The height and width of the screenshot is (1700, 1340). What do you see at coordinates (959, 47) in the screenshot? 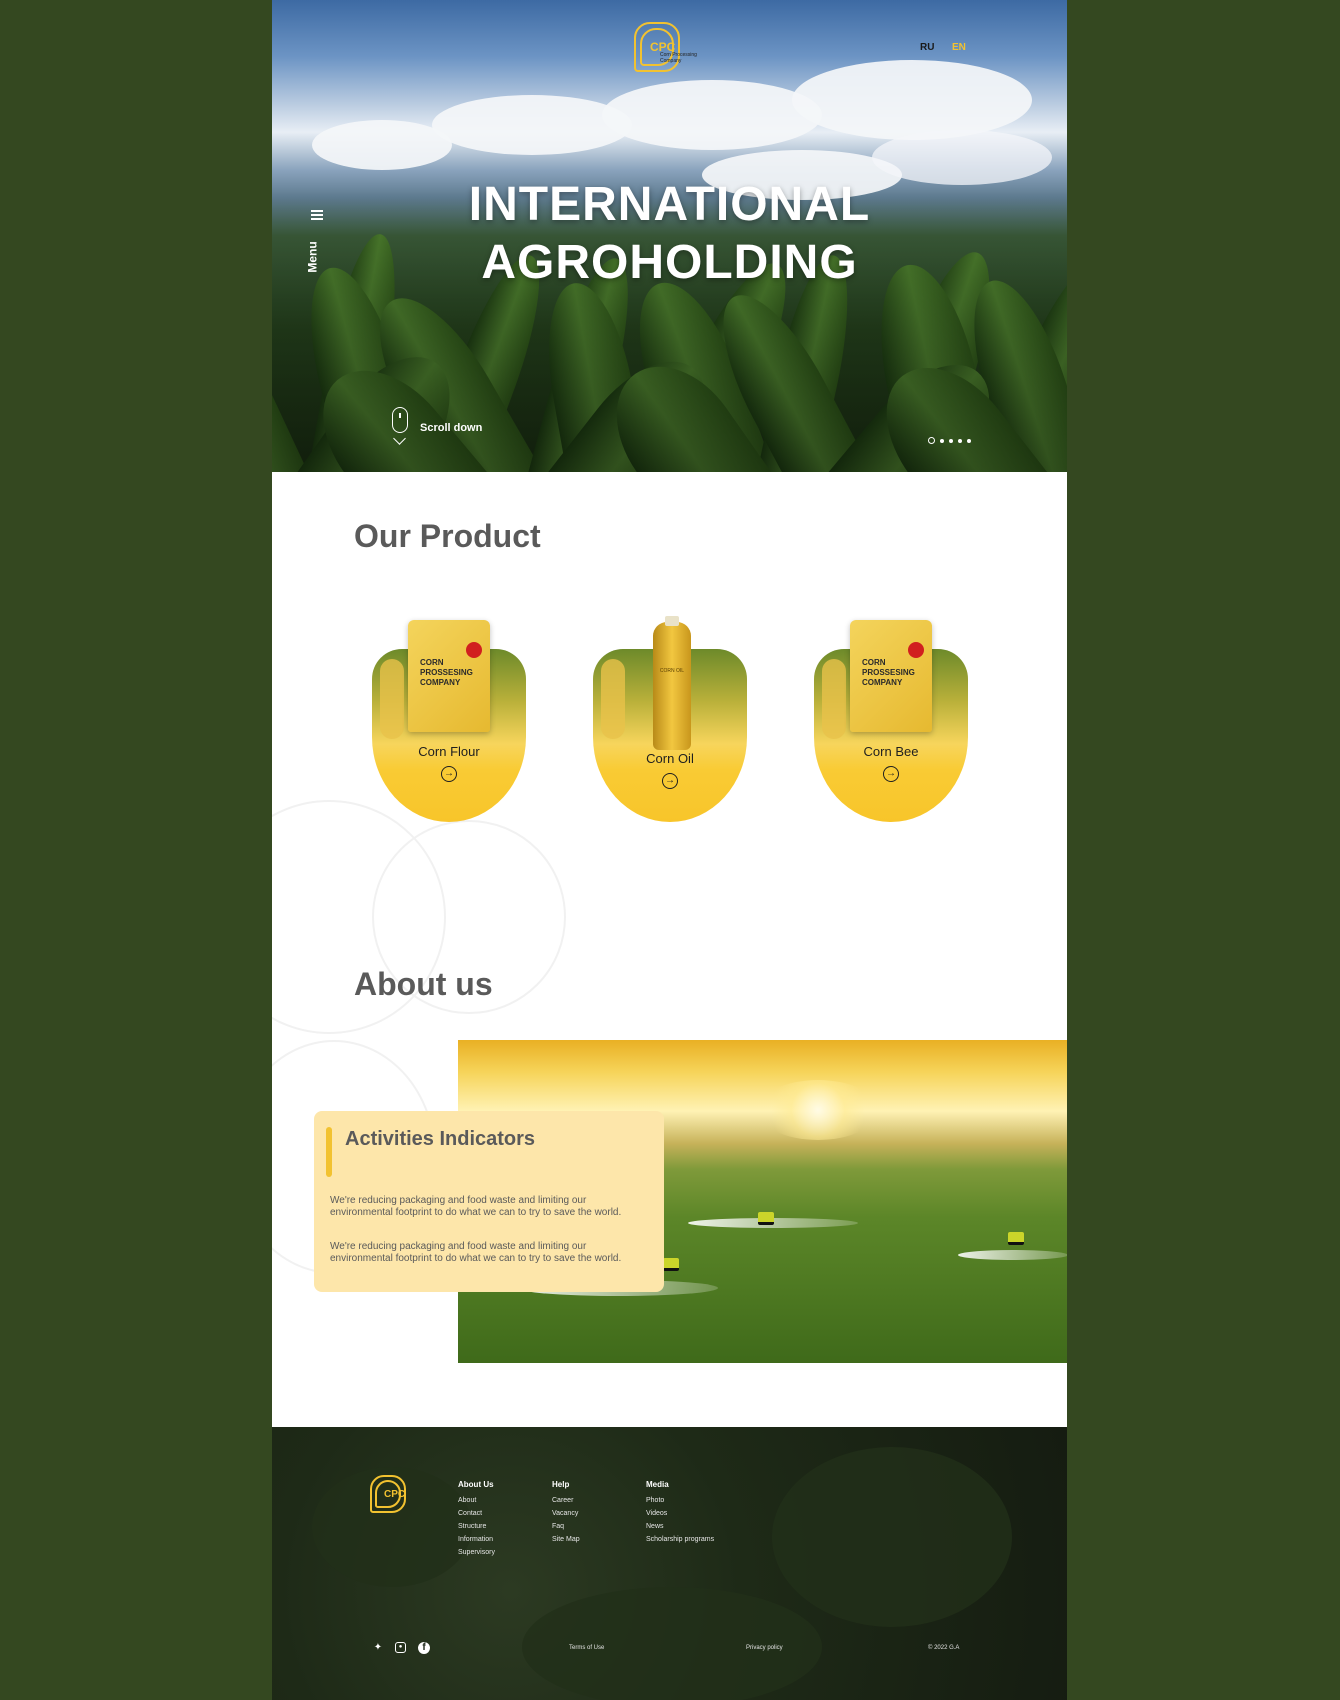
I see `lang-en-link: EN` at bounding box center [959, 47].